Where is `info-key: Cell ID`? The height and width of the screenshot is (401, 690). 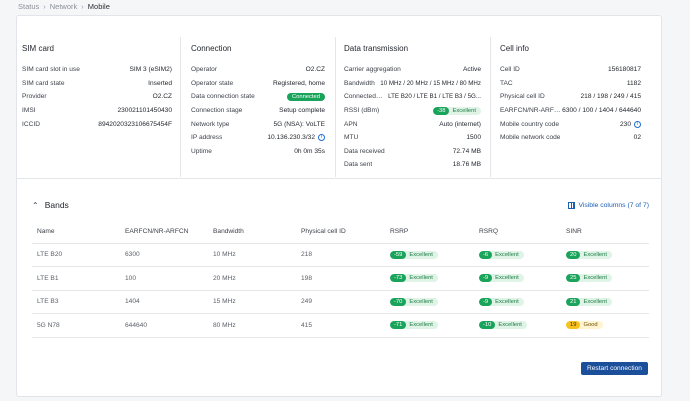 info-key: Cell ID is located at coordinates (510, 70).